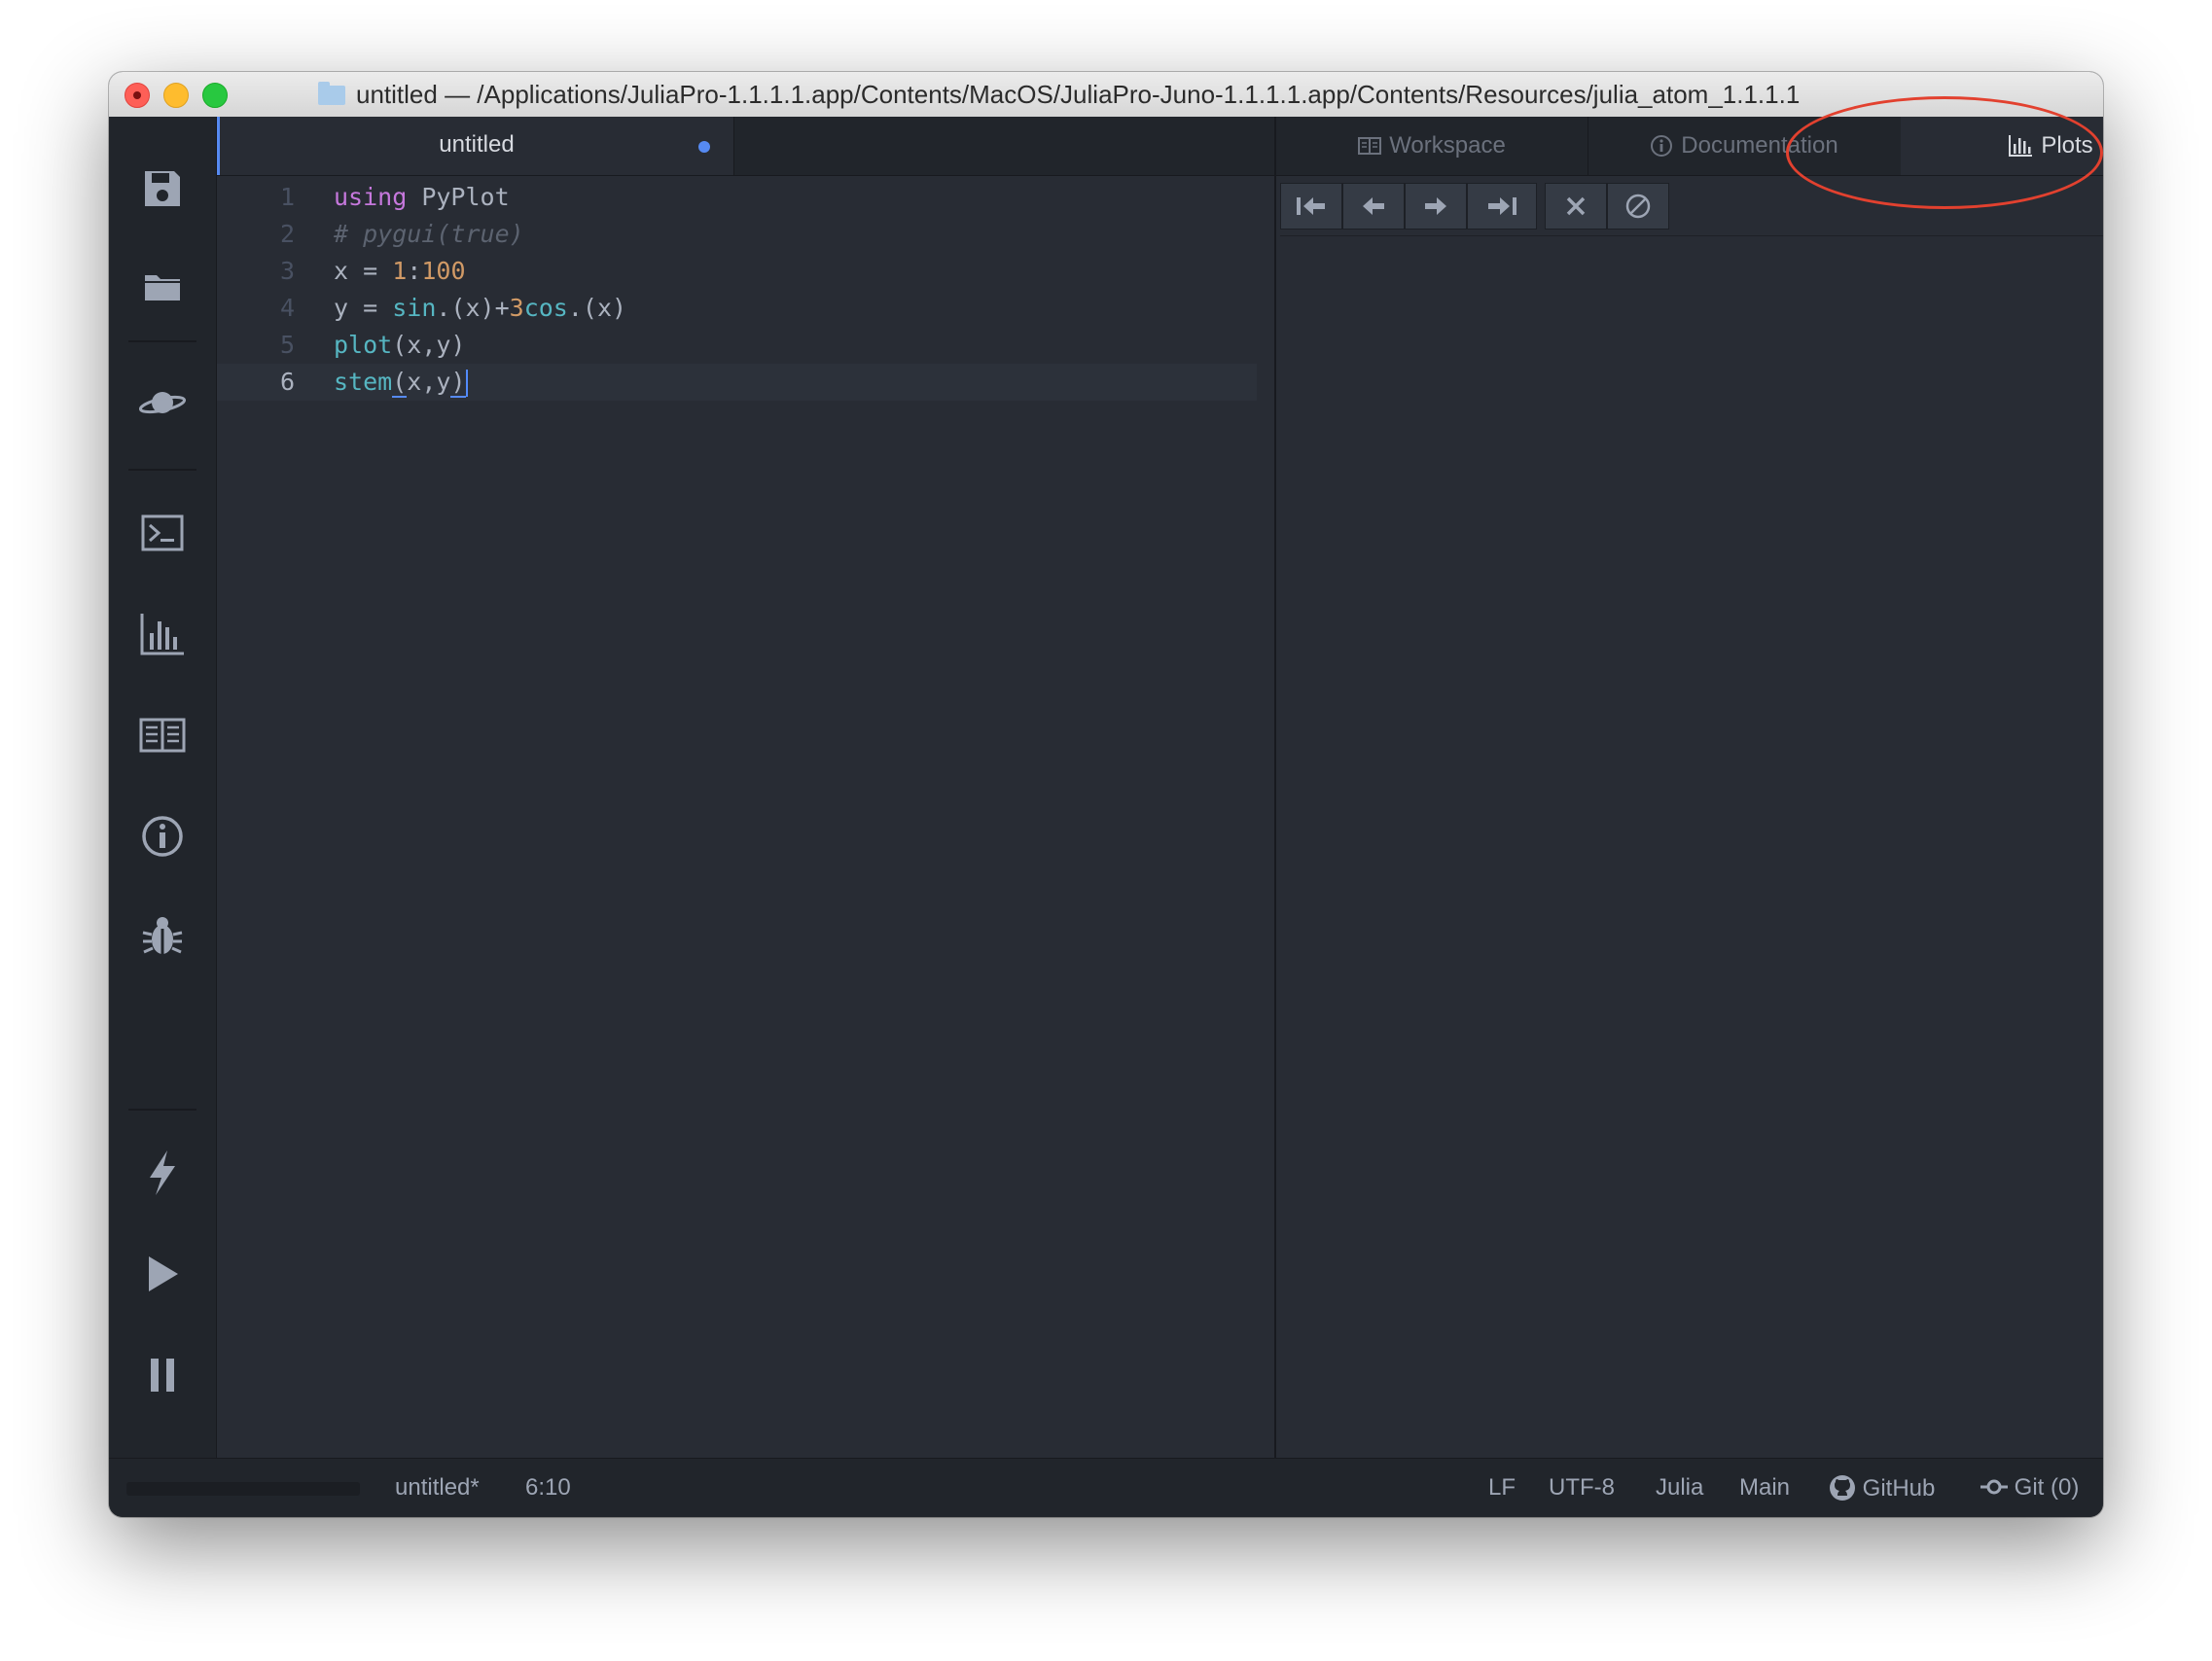 Image resolution: width=2212 pixels, height=1661 pixels. What do you see at coordinates (745, 197) in the screenshot?
I see `code-line: 1 using PyPlot` at bounding box center [745, 197].